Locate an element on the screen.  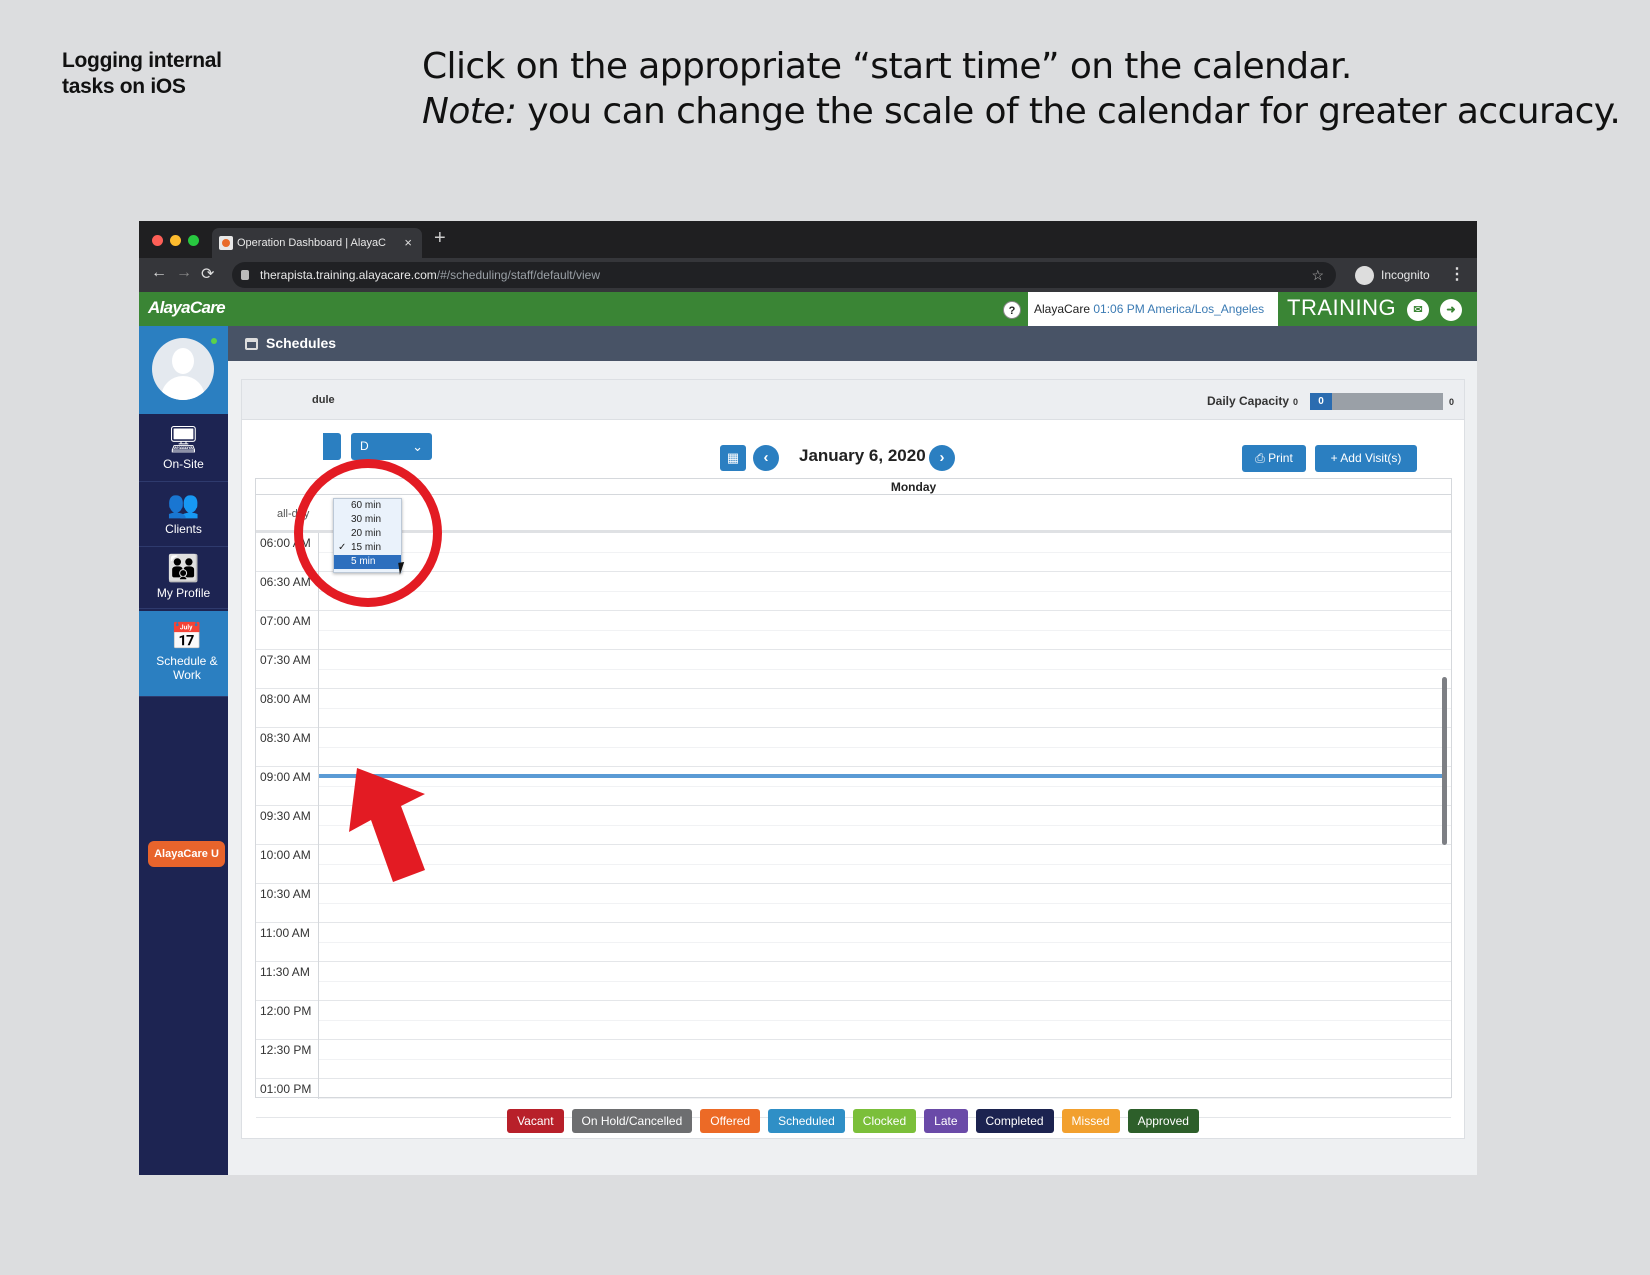
browser-tab: Operation Dashboard | AlayaC × is located at coordinates (317, 243).